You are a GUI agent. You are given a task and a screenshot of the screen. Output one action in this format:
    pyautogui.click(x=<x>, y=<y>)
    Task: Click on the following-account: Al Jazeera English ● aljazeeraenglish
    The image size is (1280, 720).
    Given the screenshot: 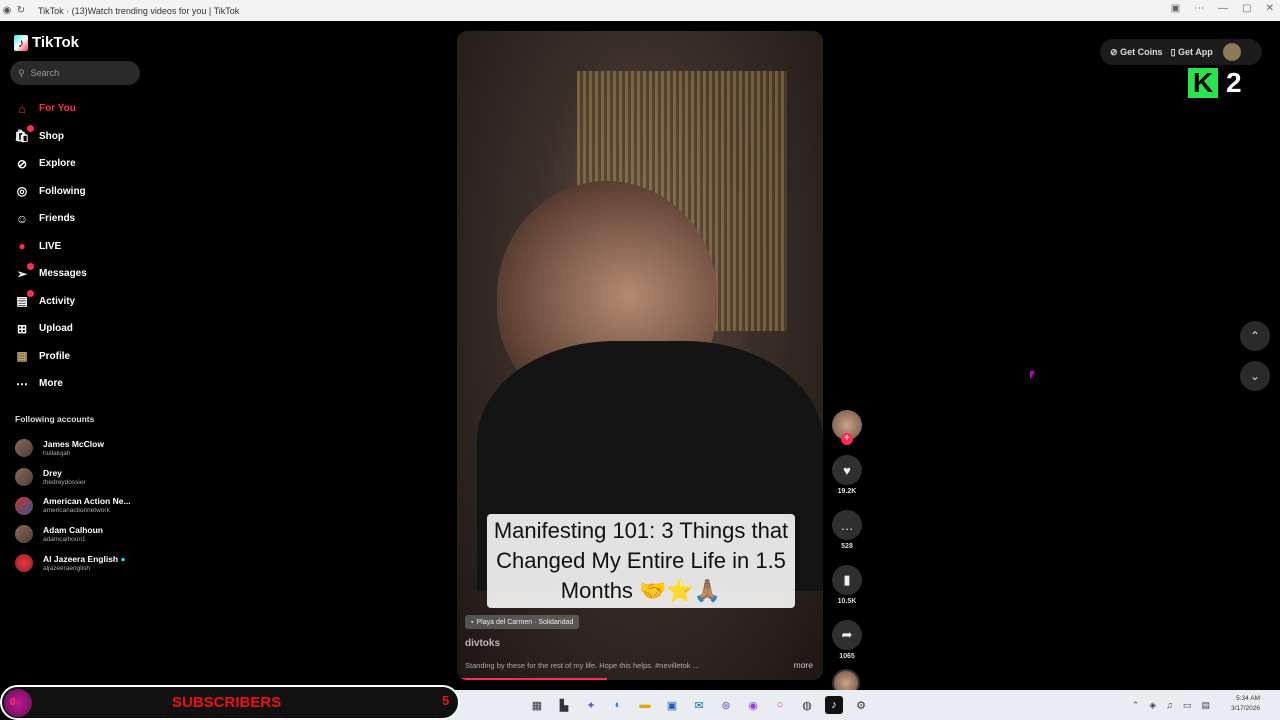 What is the action you would take?
    pyautogui.click(x=73, y=563)
    